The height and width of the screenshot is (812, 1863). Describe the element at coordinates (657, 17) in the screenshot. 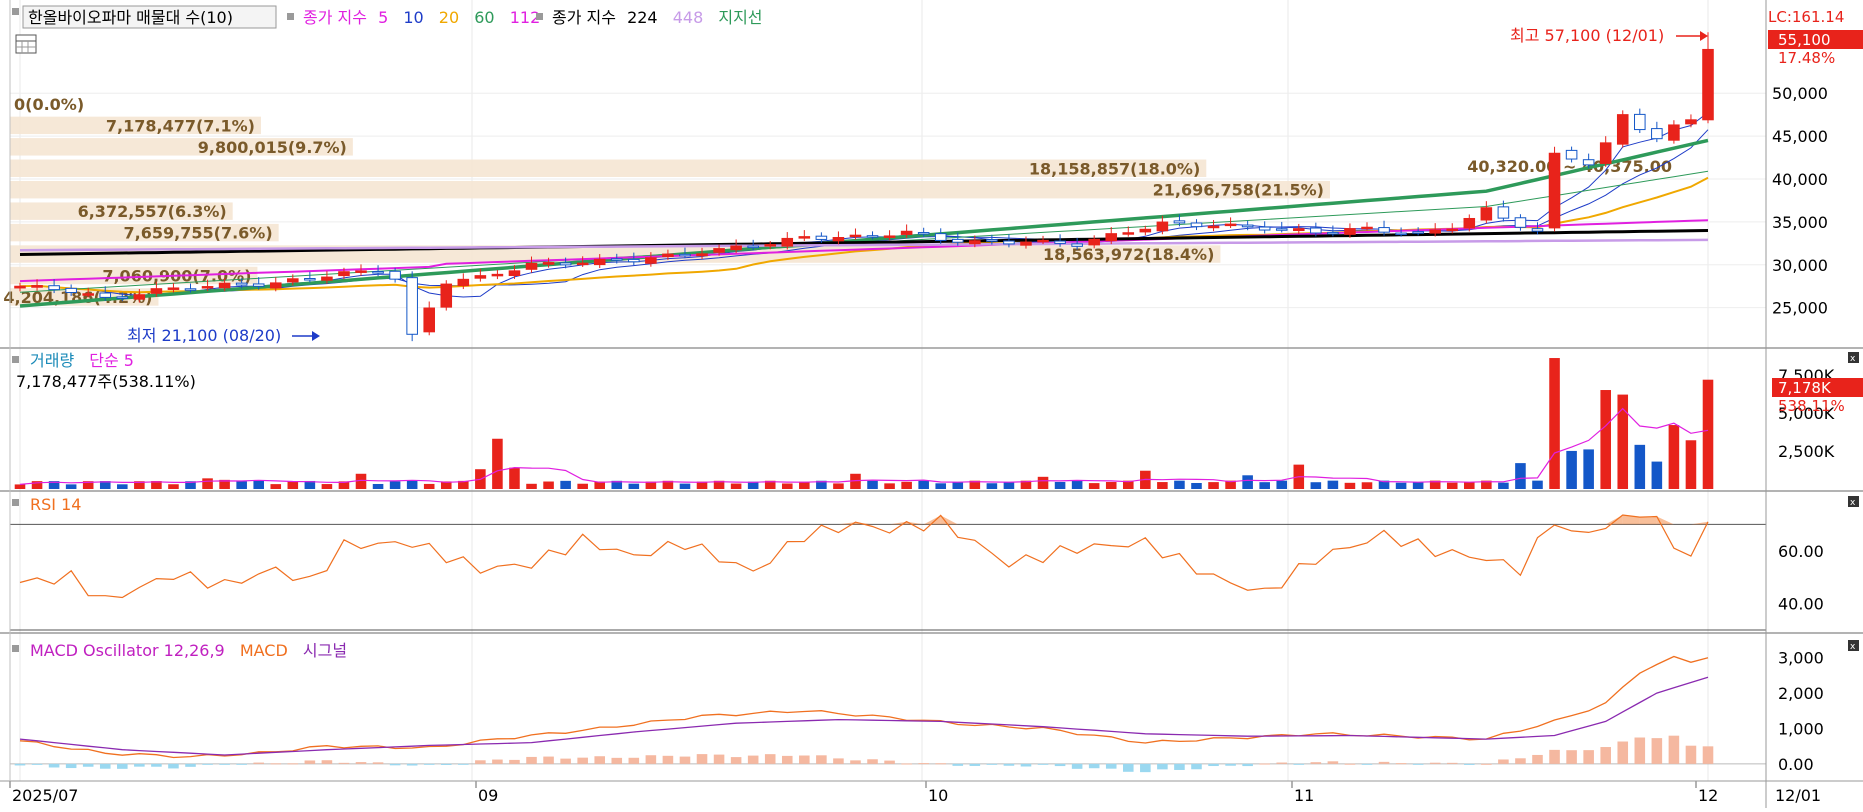

I see `ma-legend-2: 종가 지수 224 448 지지선` at that location.